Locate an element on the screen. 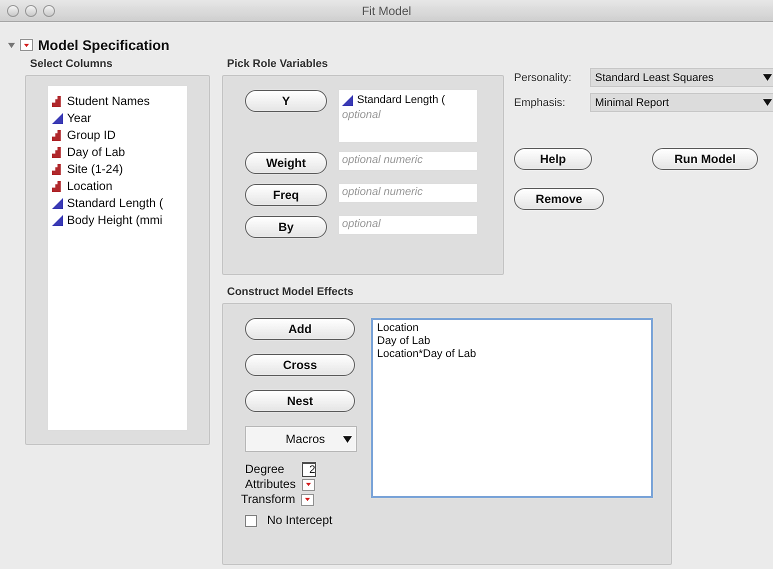 This screenshot has width=773, height=569. effect-button: Add is located at coordinates (300, 329).